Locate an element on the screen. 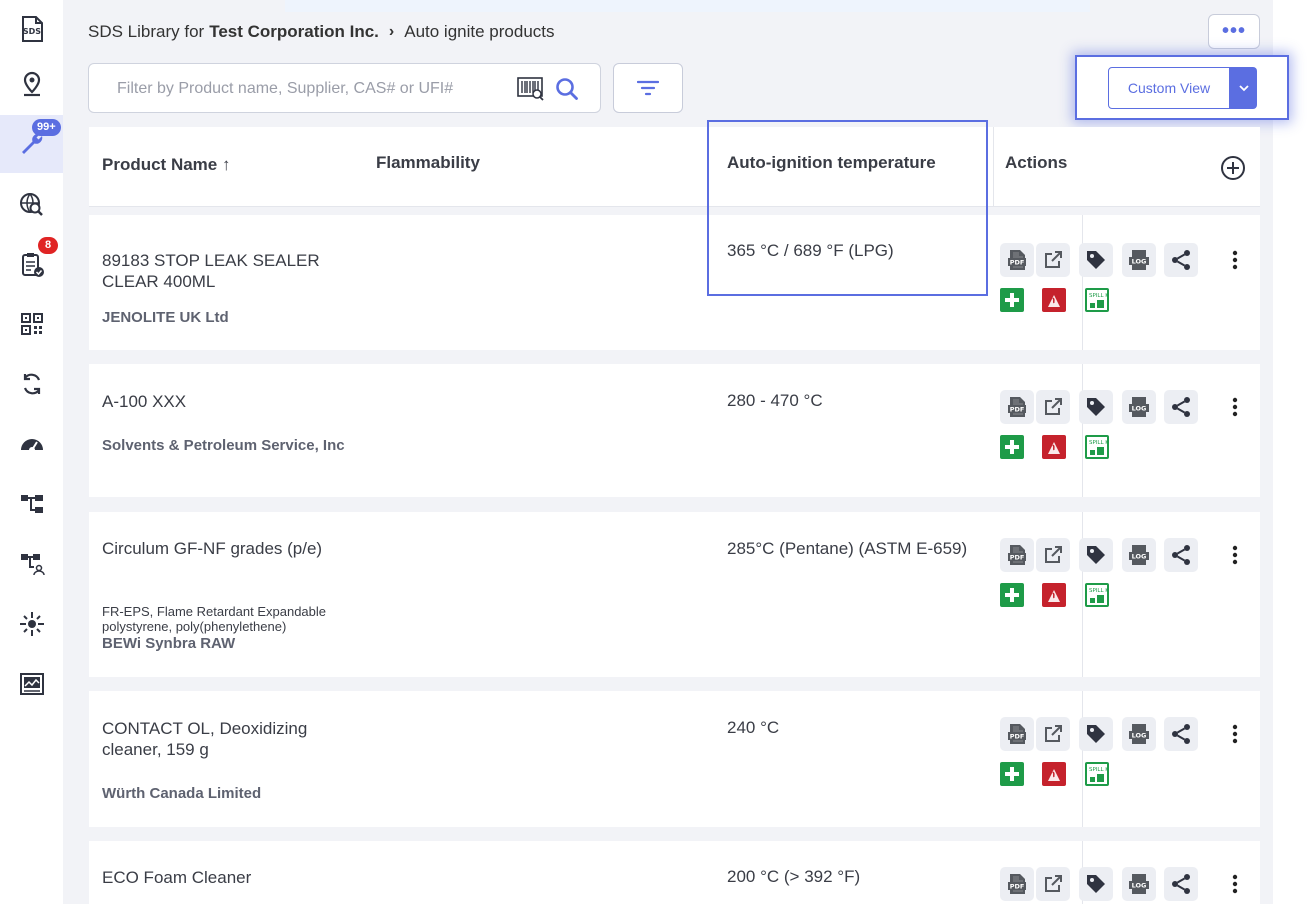 This screenshot has height=904, width=1311. product-name: ECO Foam Cleaner is located at coordinates (227, 877).